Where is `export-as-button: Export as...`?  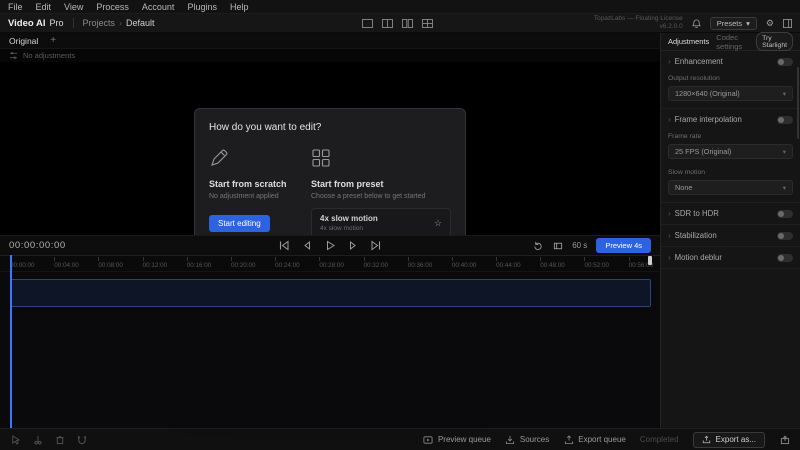 export-as-button: Export as... is located at coordinates (728, 439).